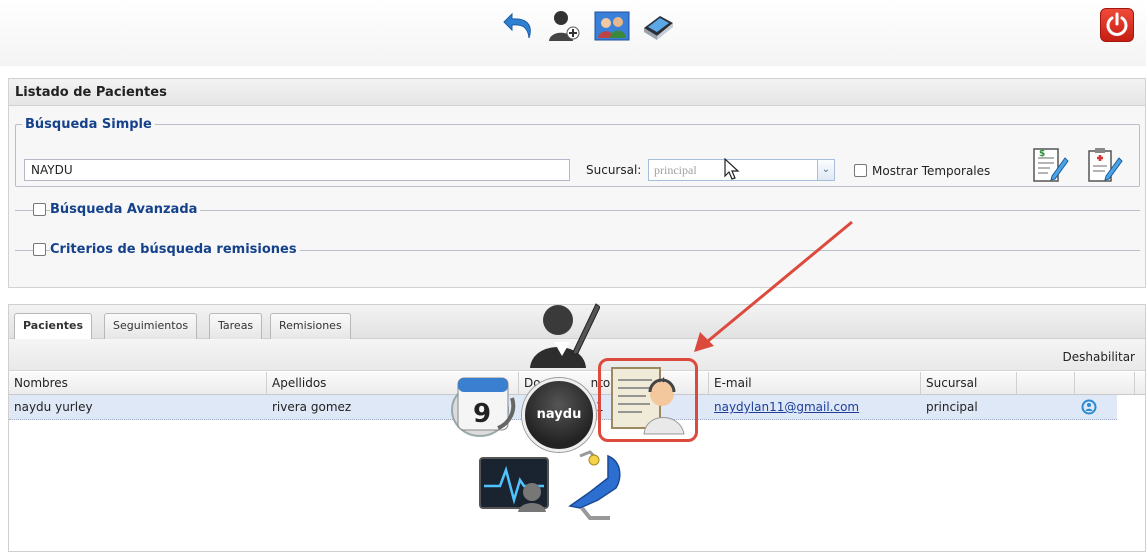 This screenshot has width=1146, height=552. What do you see at coordinates (236, 326) in the screenshot?
I see `tab-tareas: Tareas` at bounding box center [236, 326].